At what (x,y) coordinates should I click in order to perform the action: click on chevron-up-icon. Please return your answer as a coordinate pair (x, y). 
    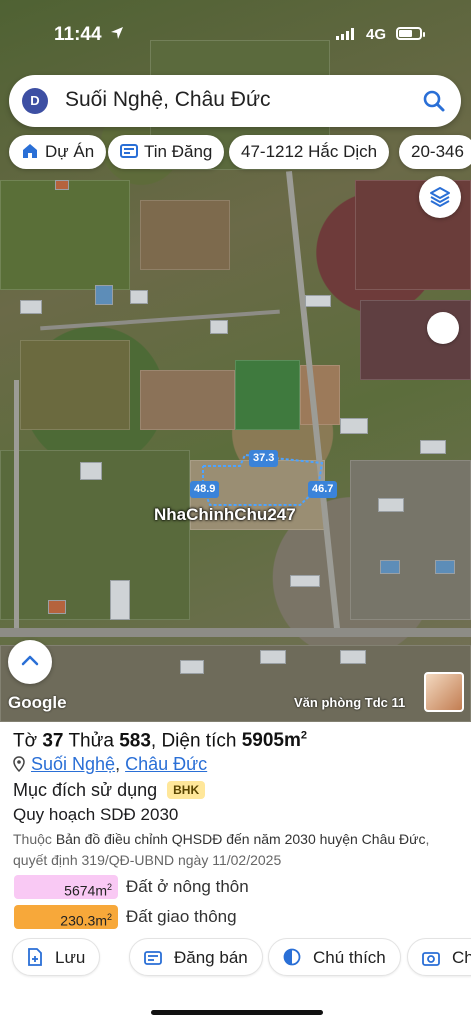
    Looking at the image, I should click on (30, 660).